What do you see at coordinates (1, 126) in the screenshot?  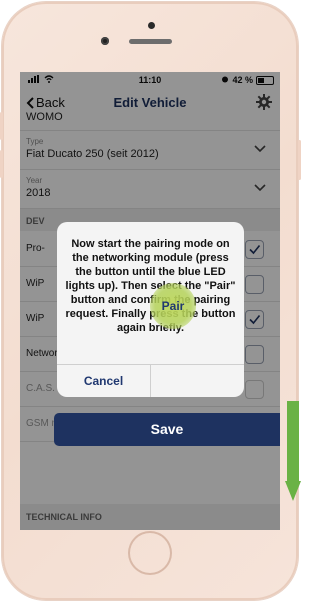 I see `volume-up-button` at bounding box center [1, 126].